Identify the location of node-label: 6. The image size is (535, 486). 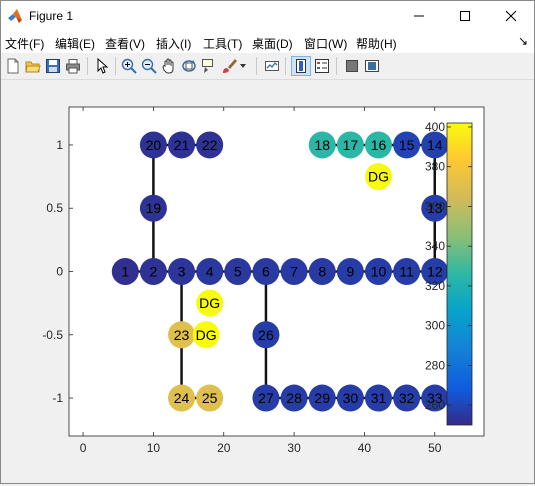
(266, 272).